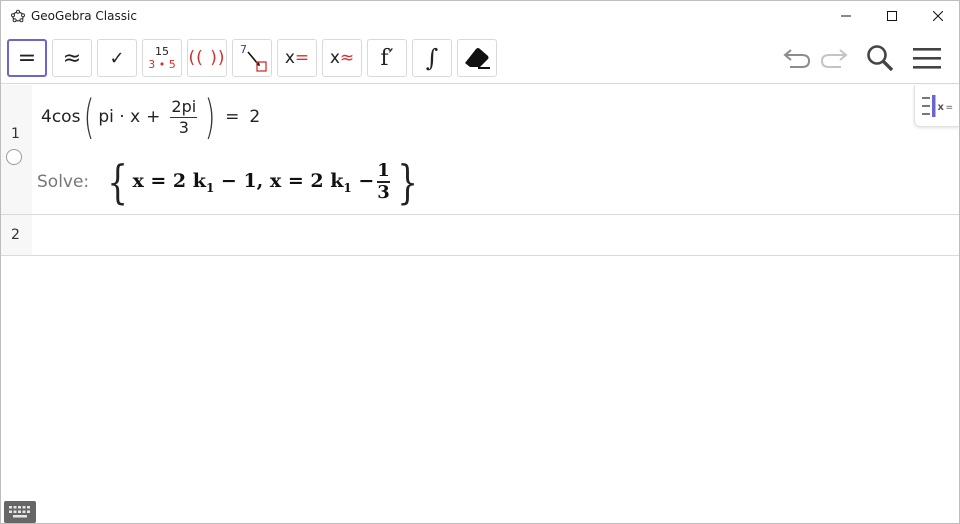 This screenshot has width=960, height=524. I want to click on maximize-icon, so click(892, 16).